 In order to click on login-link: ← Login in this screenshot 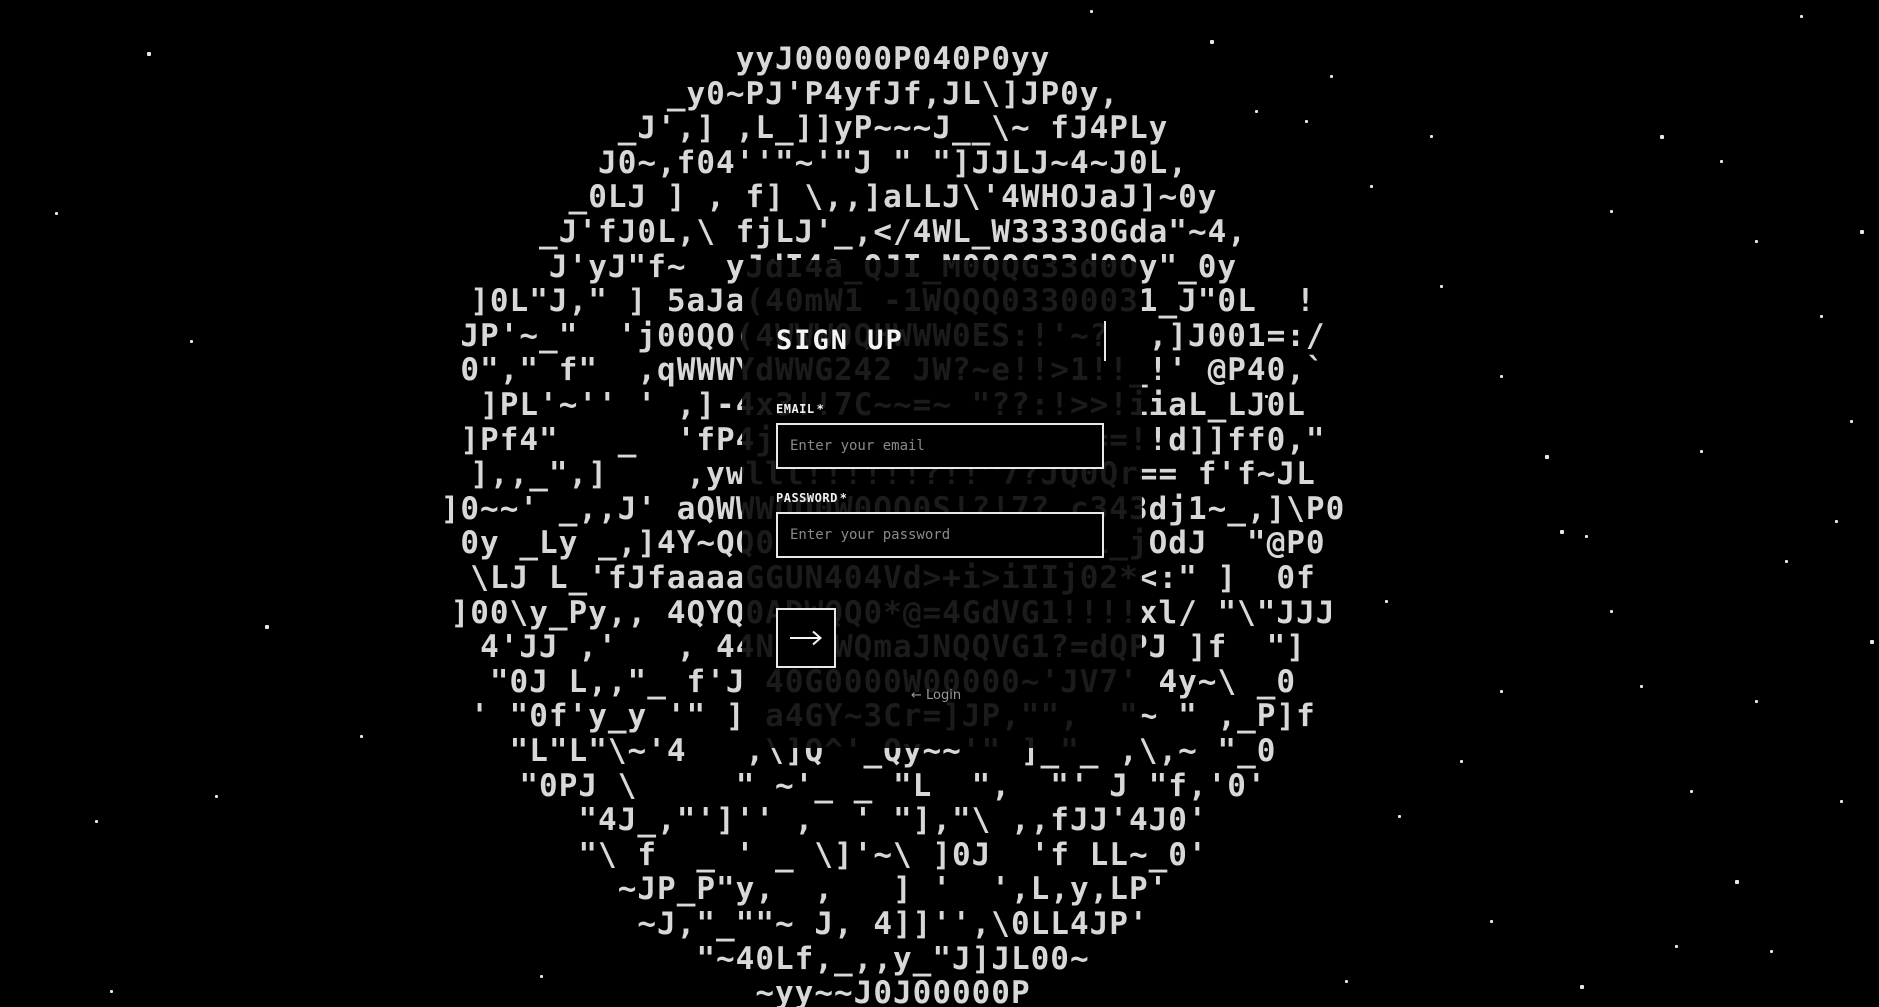, I will do `click(936, 695)`.